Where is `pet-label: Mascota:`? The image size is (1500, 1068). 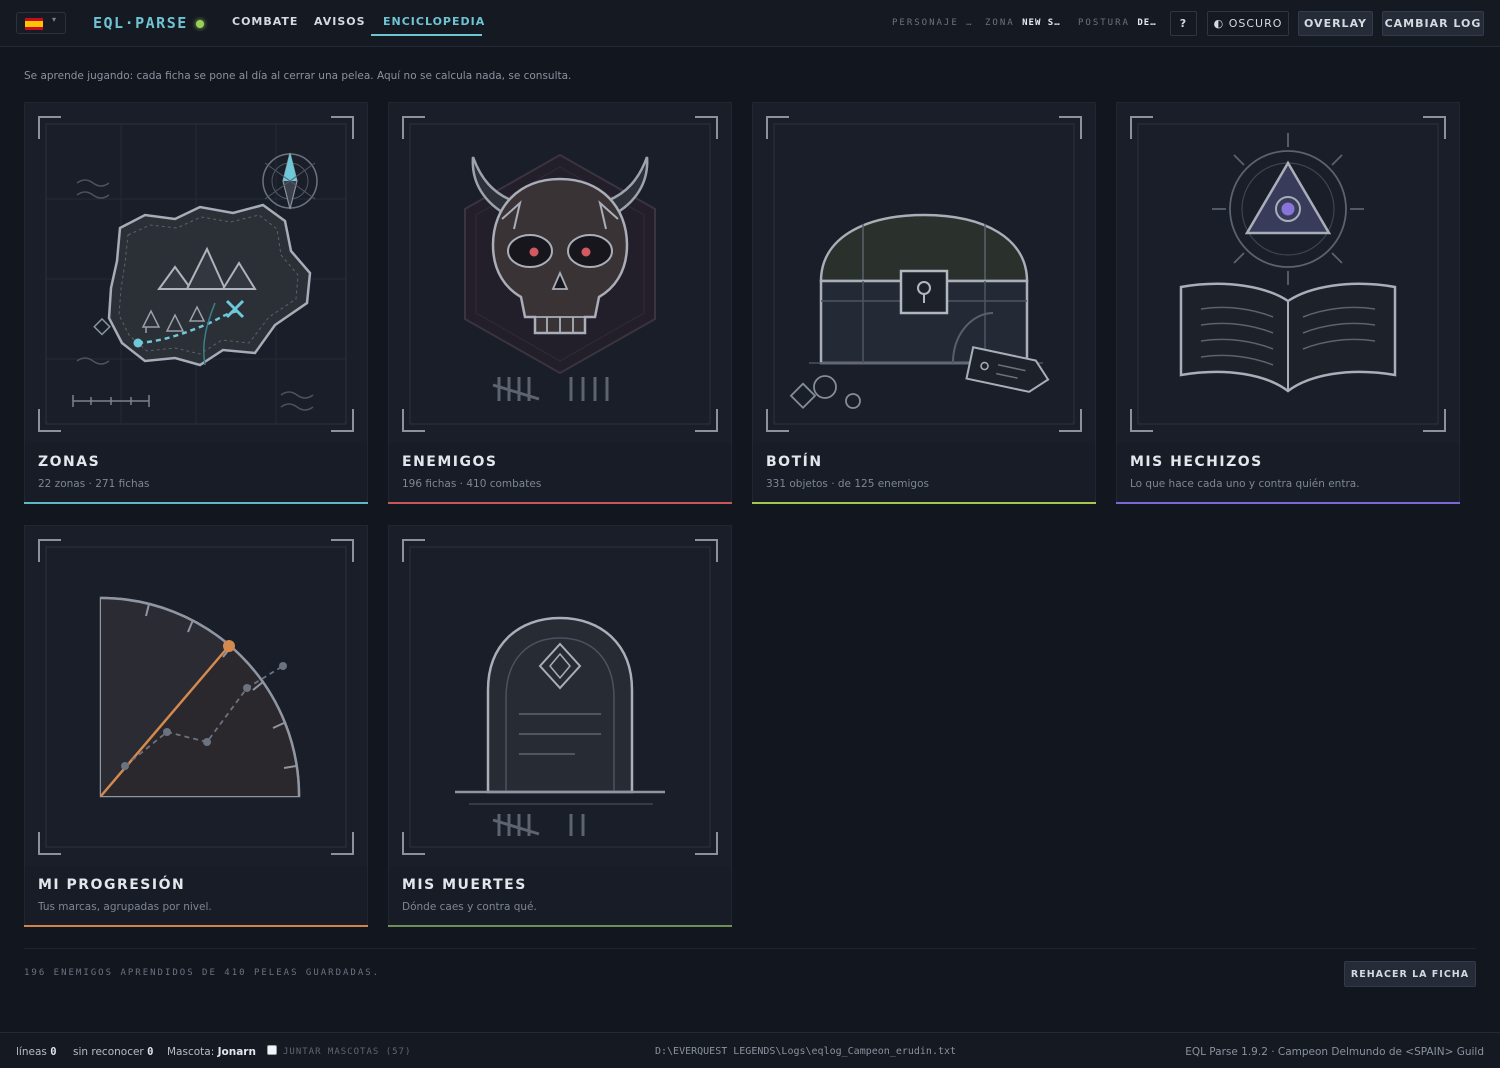
pet-label: Mascota: is located at coordinates (191, 1052).